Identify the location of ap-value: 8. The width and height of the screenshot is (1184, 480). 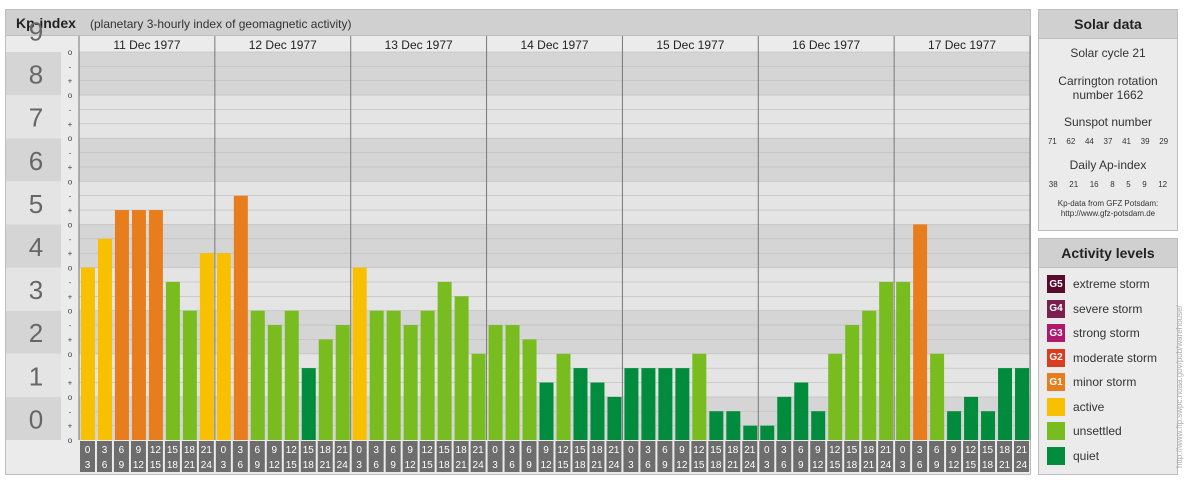
(1112, 184).